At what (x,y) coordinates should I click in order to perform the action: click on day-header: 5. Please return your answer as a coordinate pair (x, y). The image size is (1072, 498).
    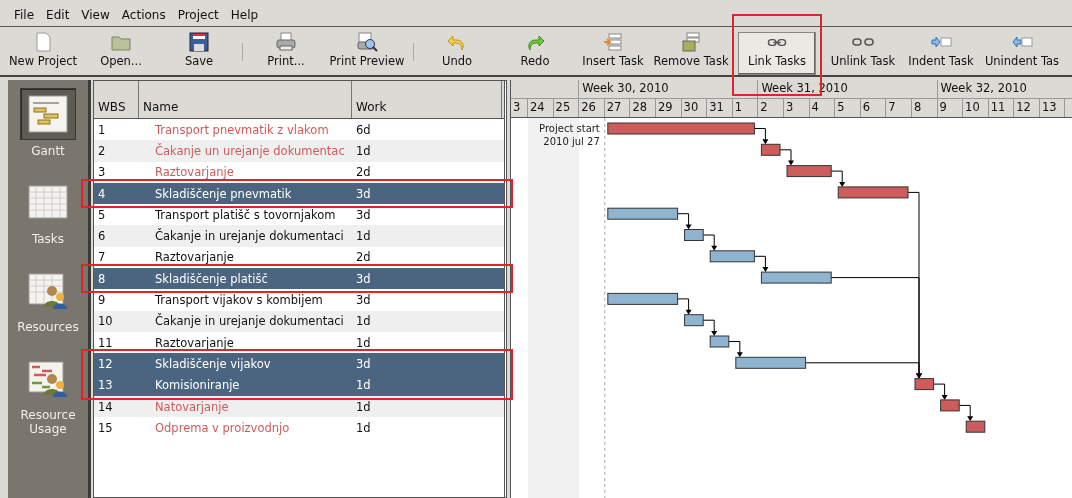
    Looking at the image, I should click on (848, 108).